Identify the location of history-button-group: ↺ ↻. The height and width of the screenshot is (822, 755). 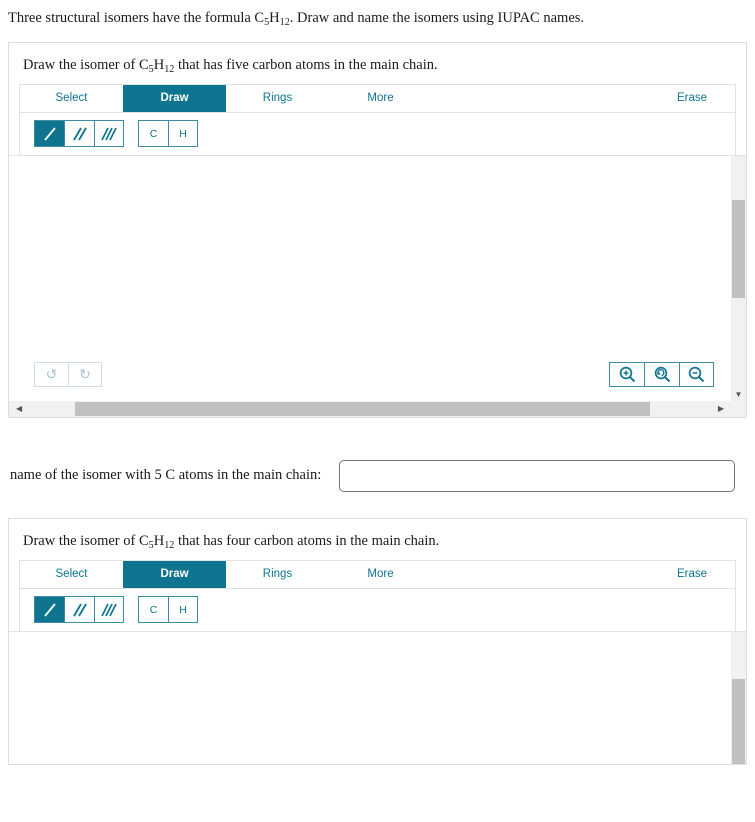
(68, 374).